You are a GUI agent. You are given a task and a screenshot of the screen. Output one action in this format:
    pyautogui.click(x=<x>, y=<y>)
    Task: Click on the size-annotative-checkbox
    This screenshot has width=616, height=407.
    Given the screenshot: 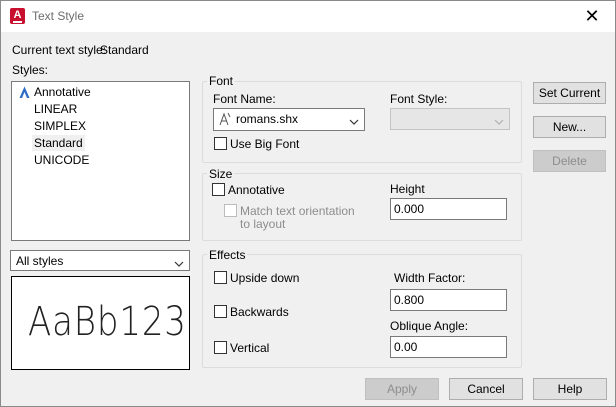 What is the action you would take?
    pyautogui.click(x=218, y=189)
    